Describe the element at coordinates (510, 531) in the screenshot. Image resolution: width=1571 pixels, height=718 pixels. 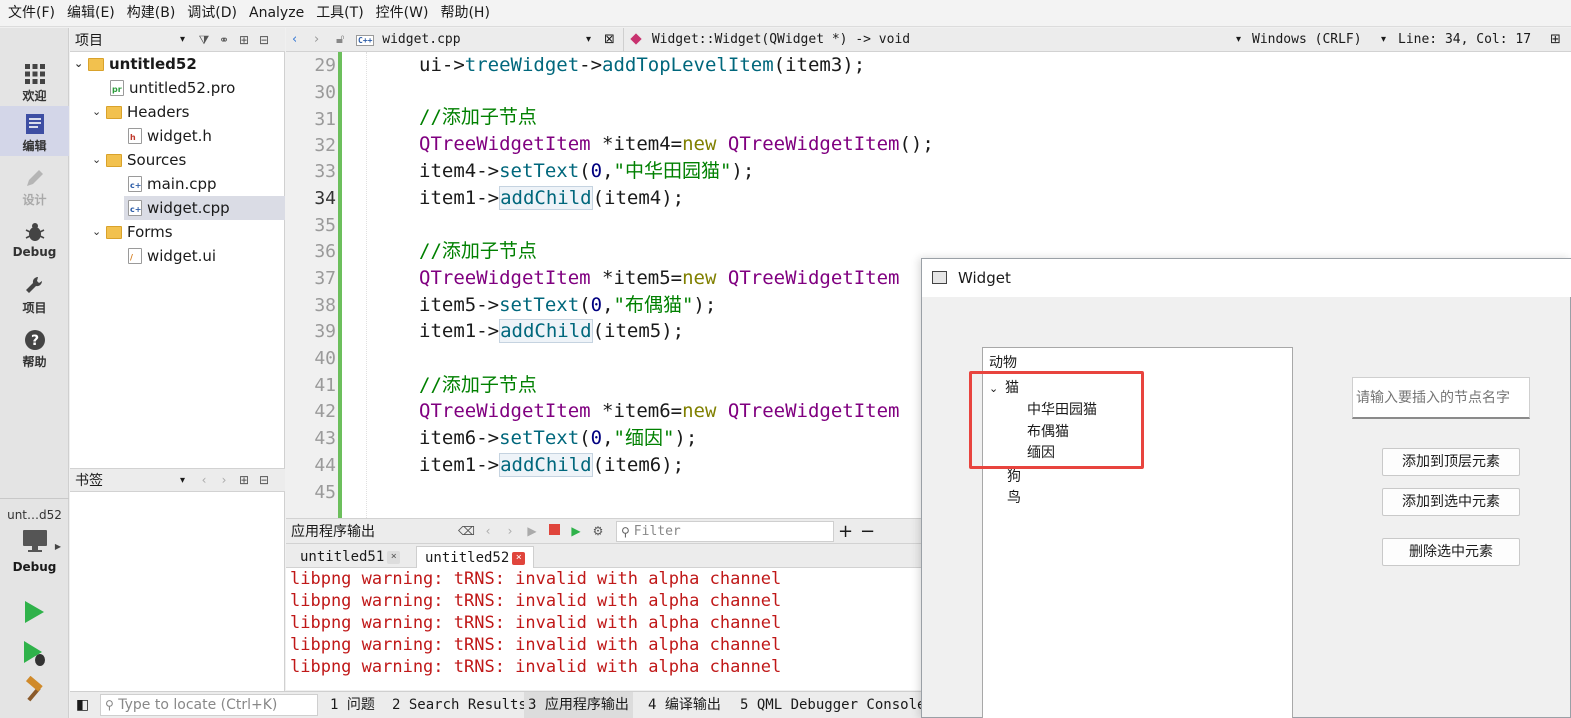
I see `next-icon: ›` at that location.